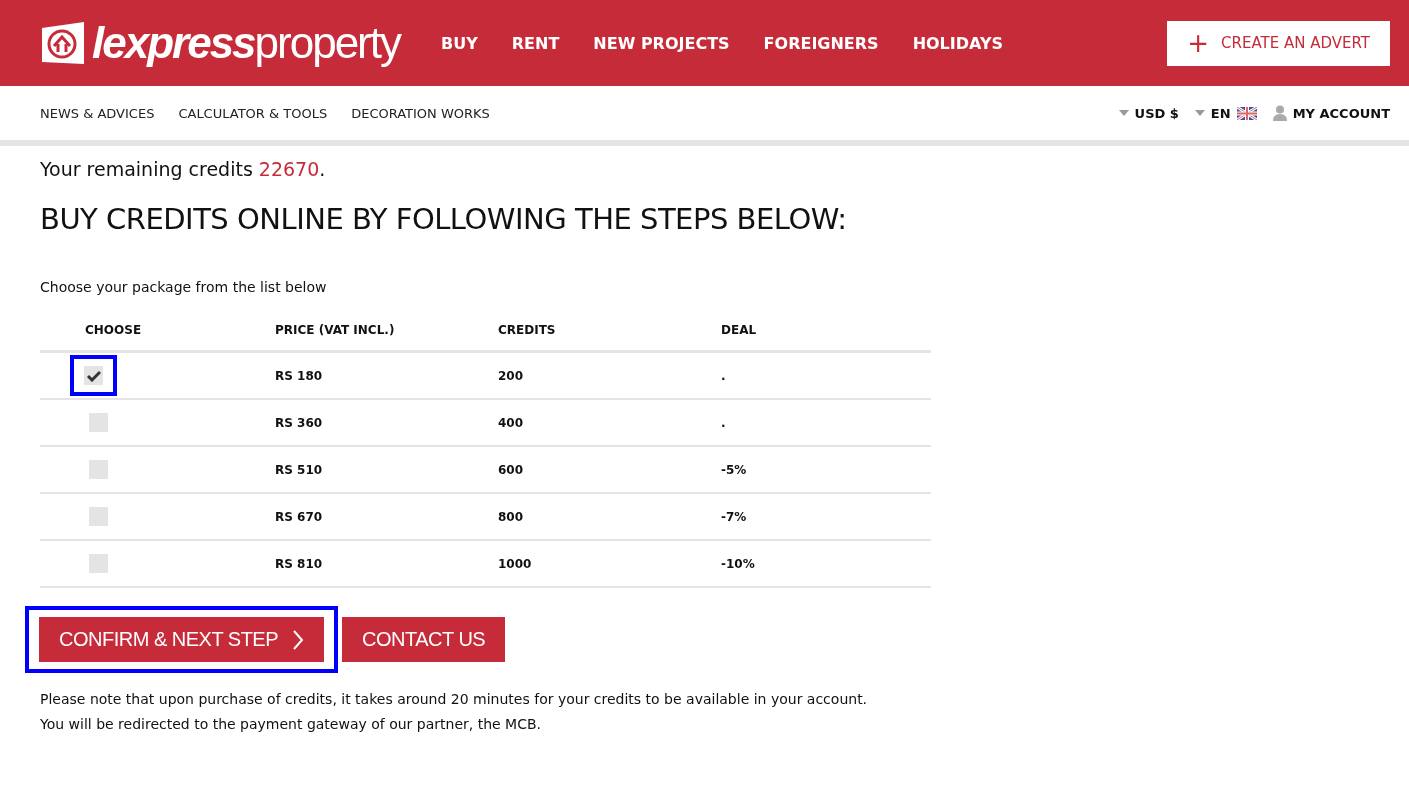  Describe the element at coordinates (1148, 113) in the screenshot. I see `currency-dropdown: USD $` at that location.